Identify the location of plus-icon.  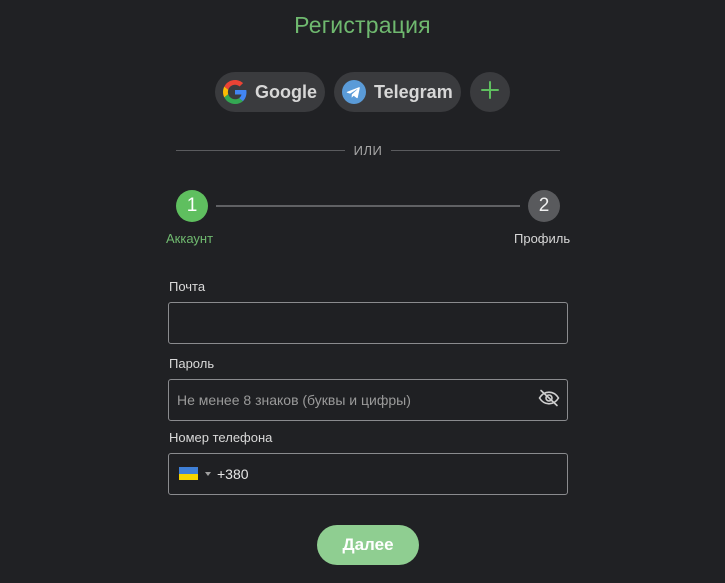
(490, 92).